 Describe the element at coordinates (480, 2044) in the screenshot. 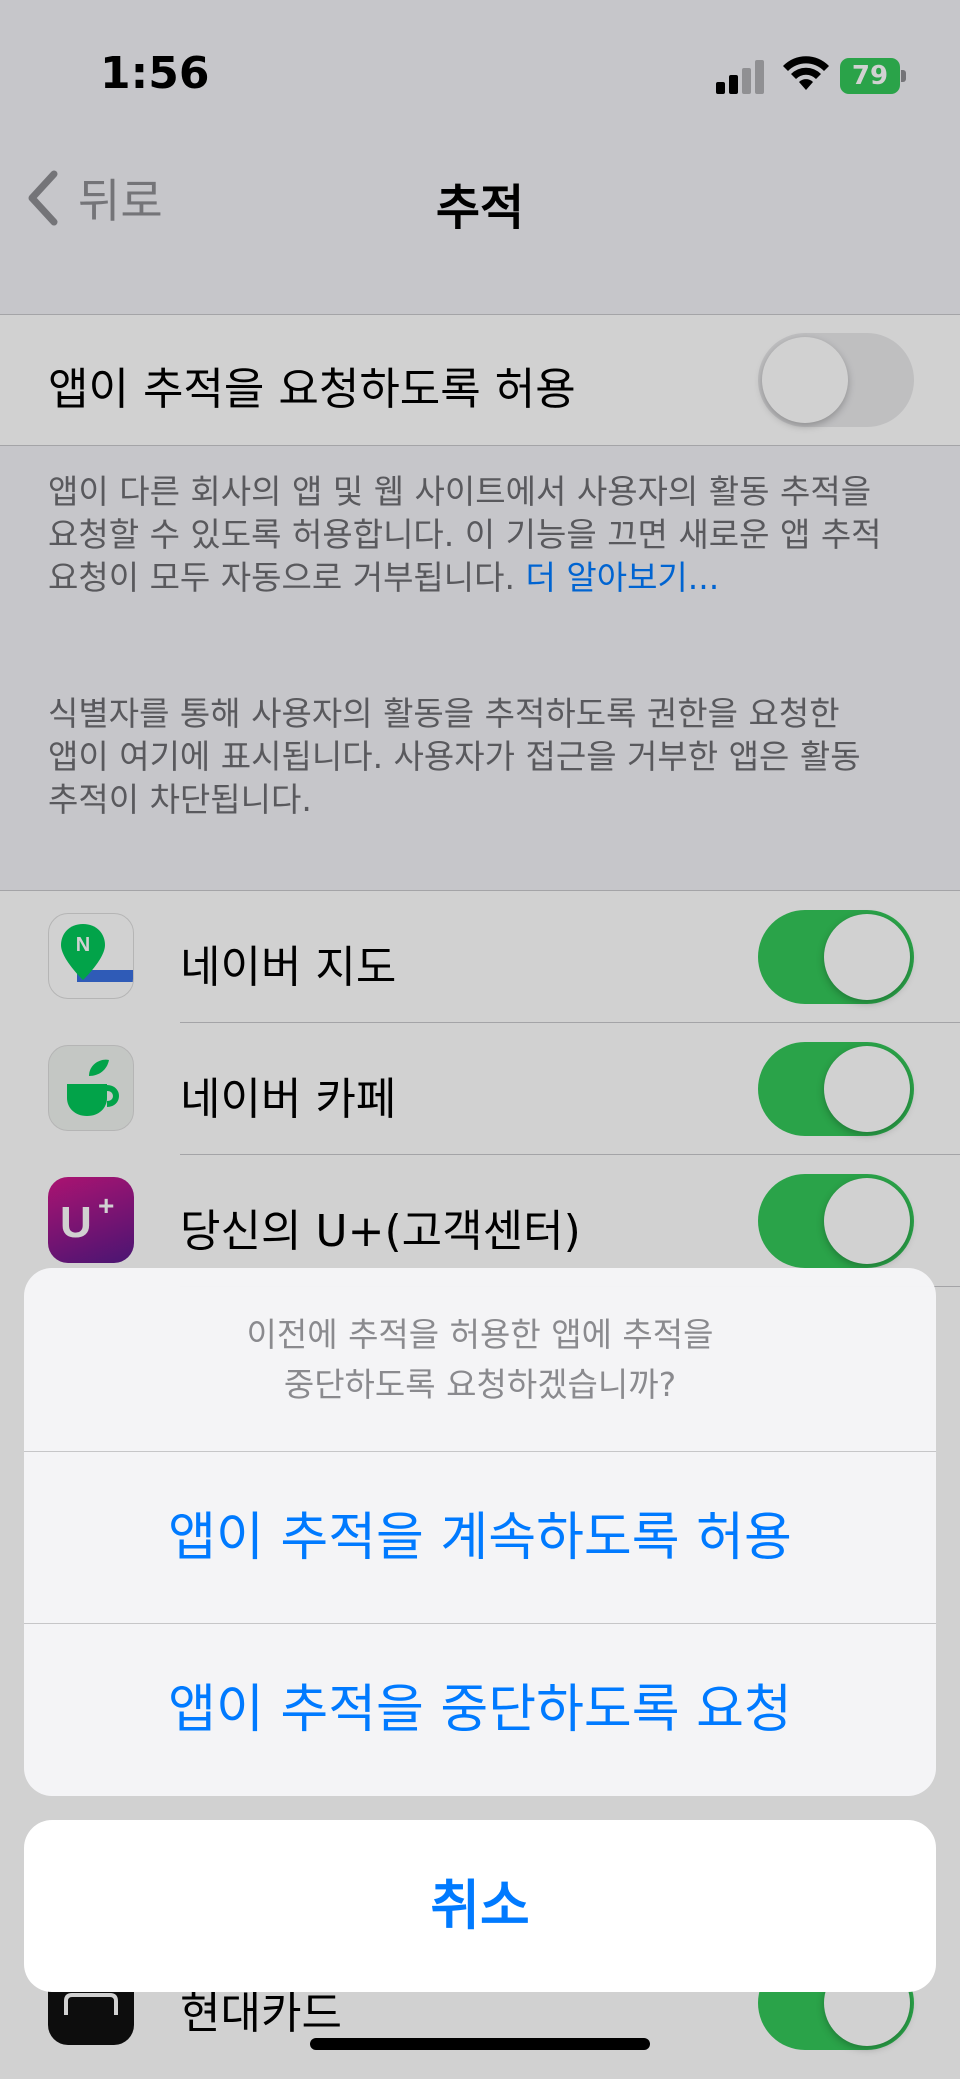

I see `home-indicator` at that location.